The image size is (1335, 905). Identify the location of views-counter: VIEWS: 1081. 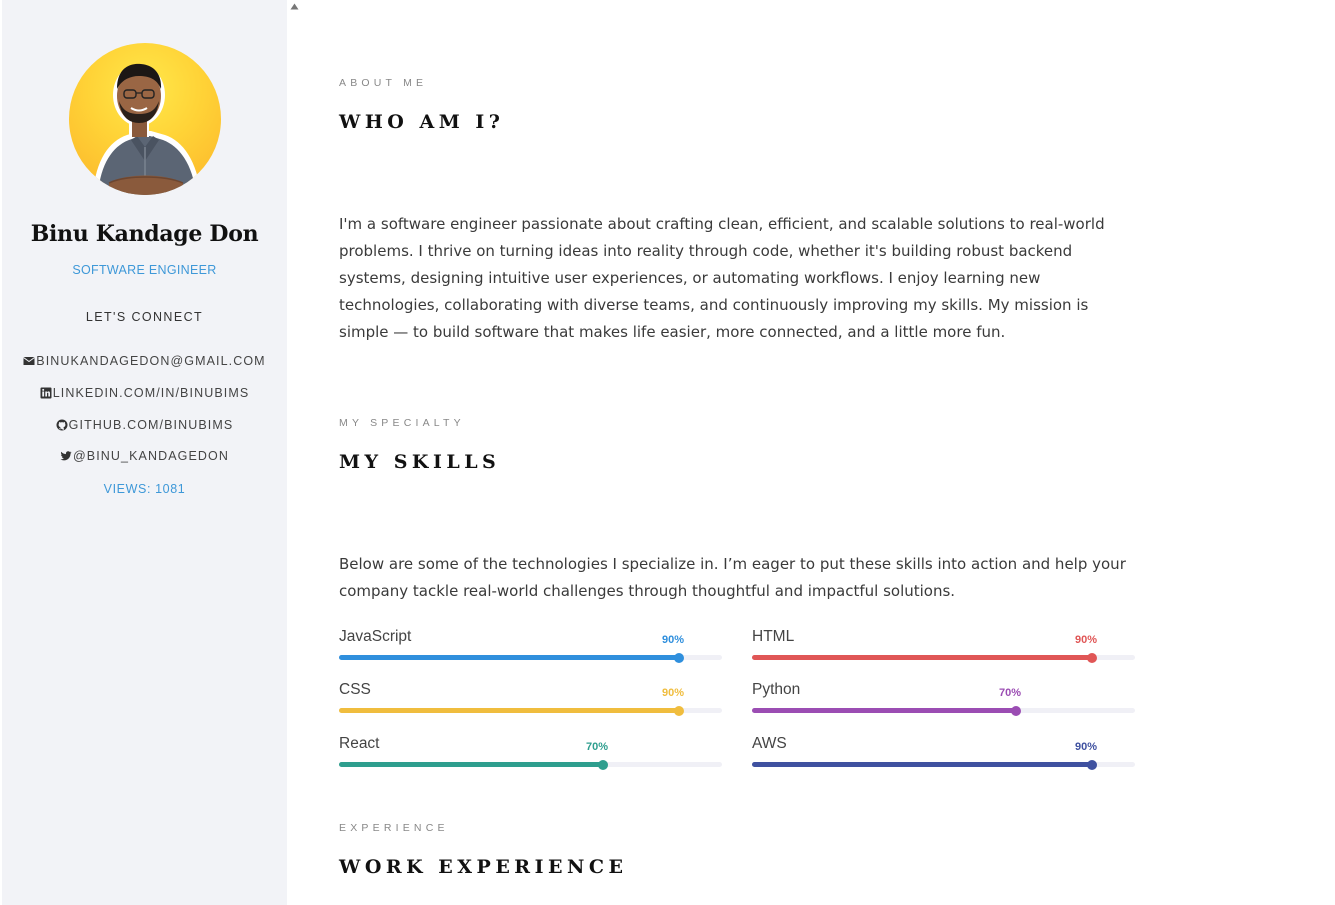
(144, 489).